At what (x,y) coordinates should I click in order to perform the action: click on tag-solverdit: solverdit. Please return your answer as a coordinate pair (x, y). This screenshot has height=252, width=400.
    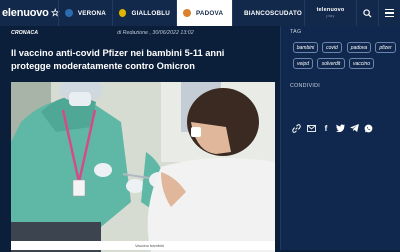
    Looking at the image, I should click on (331, 63).